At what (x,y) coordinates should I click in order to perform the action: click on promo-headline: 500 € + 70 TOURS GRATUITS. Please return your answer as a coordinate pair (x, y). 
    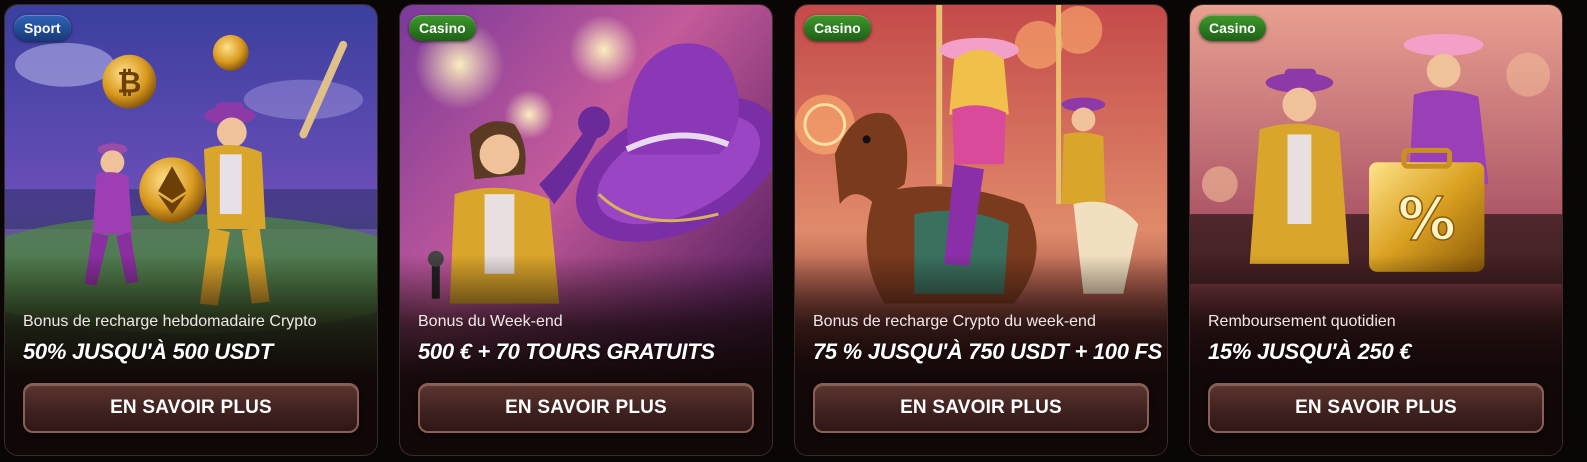
    Looking at the image, I should click on (566, 351).